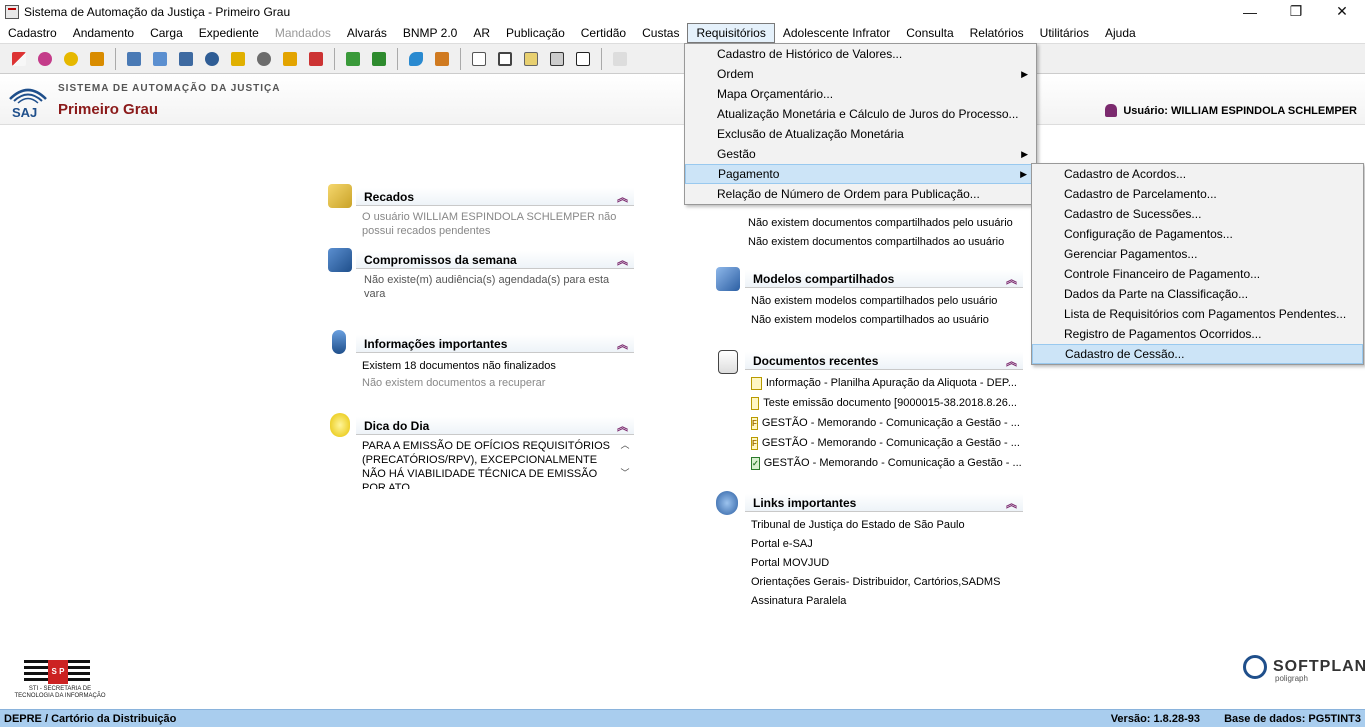 This screenshot has height=727, width=1365. Describe the element at coordinates (505, 59) in the screenshot. I see `copy-document-icon` at that location.